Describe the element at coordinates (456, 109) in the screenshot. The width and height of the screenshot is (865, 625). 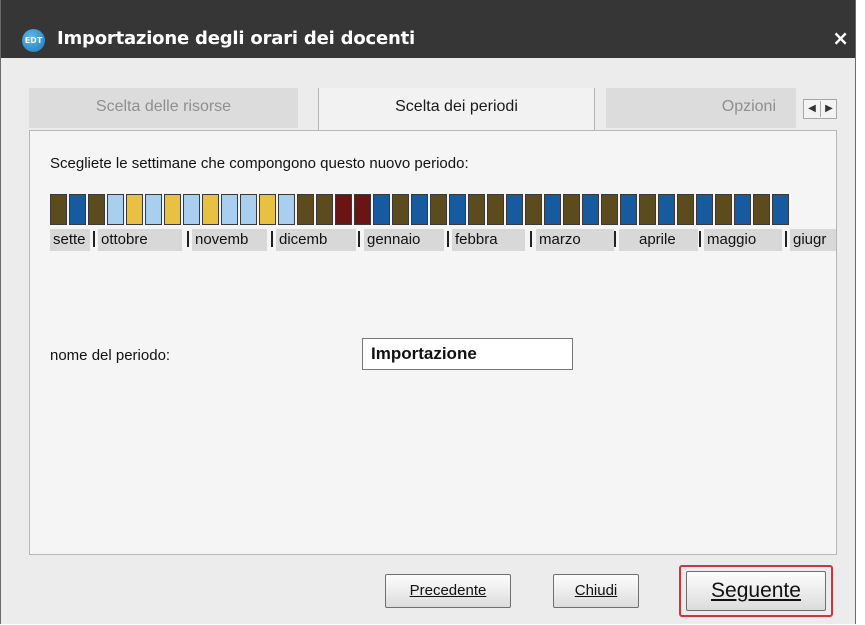
I see `tab-periods: Scelta dei periodi` at that location.